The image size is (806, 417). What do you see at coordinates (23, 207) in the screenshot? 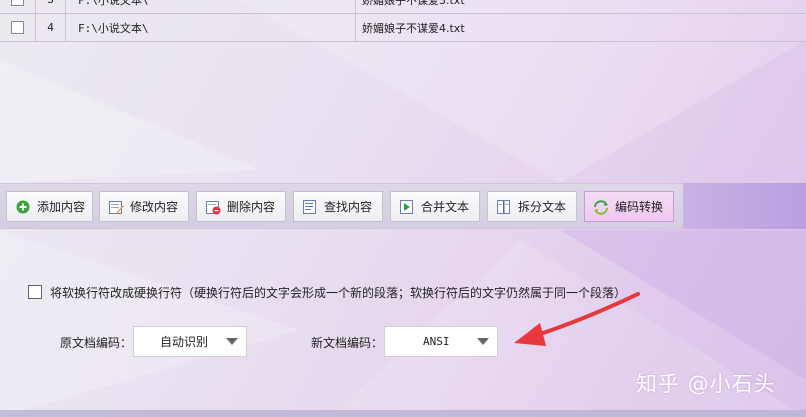
I see `add-circle-icon` at bounding box center [23, 207].